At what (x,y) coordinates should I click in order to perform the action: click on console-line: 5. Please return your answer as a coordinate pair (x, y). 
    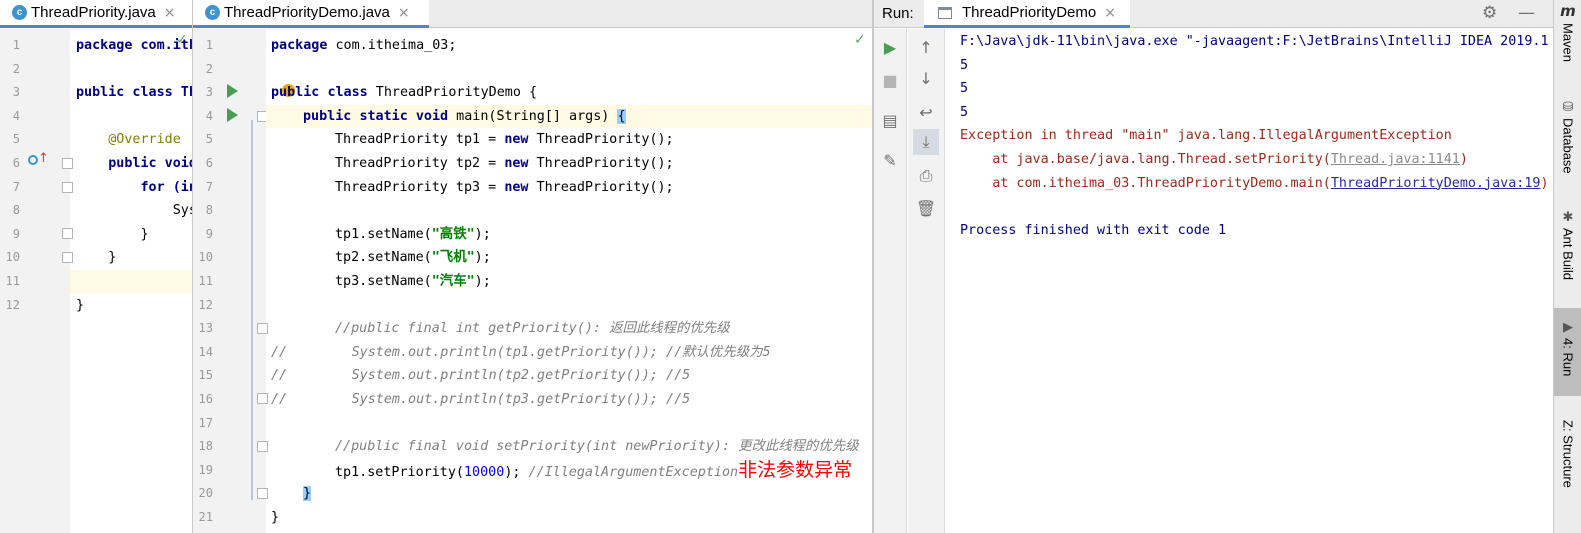
    Looking at the image, I should click on (964, 112).